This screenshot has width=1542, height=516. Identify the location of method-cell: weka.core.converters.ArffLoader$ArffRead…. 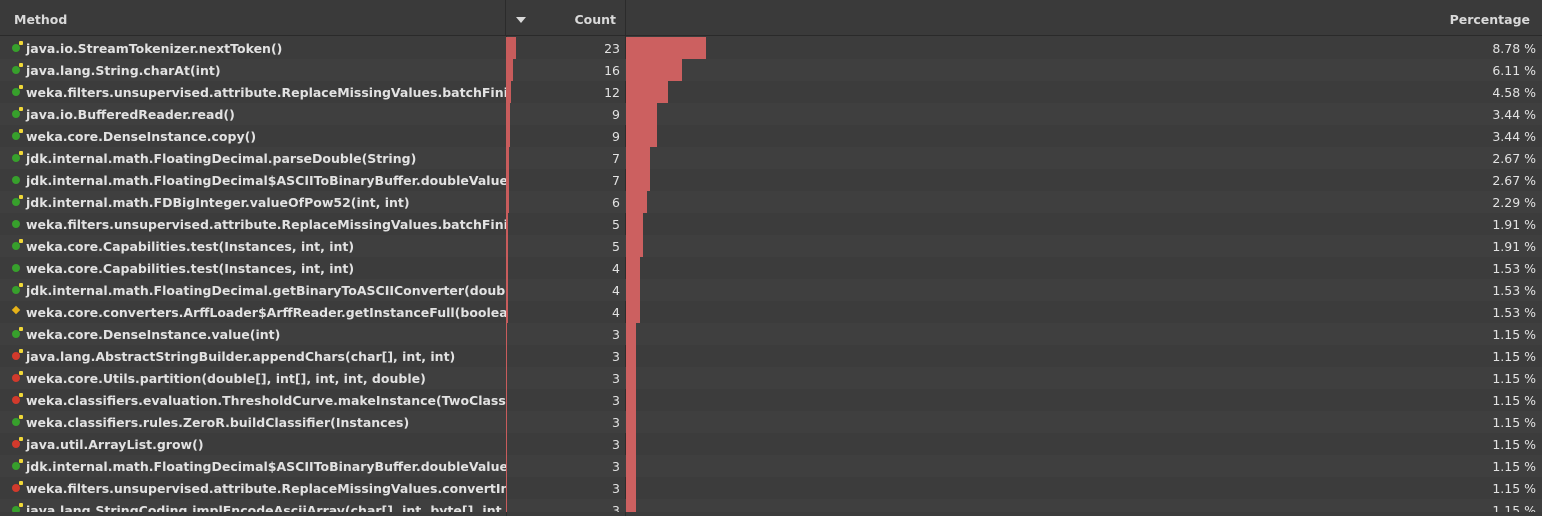
(266, 312).